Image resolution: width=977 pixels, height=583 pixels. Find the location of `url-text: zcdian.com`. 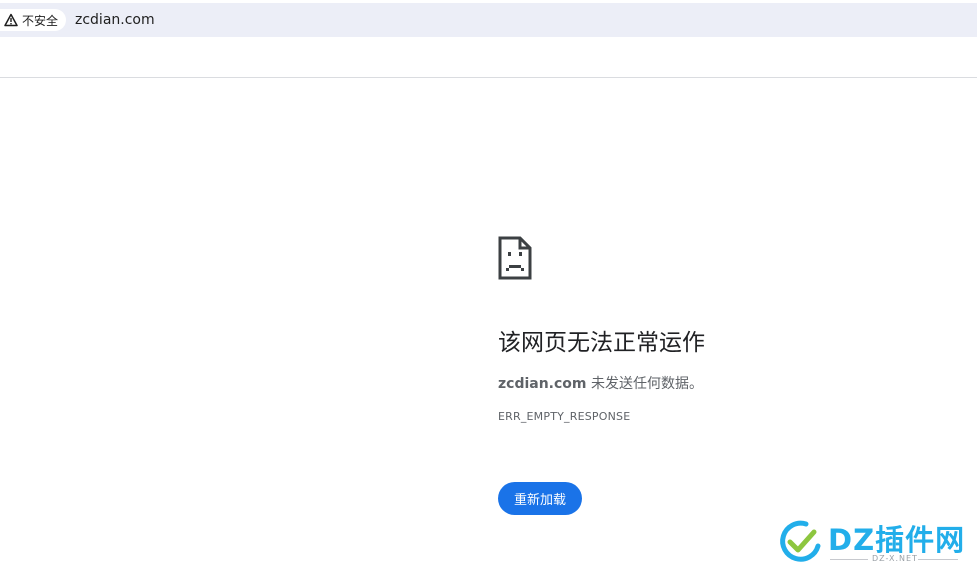

url-text: zcdian.com is located at coordinates (115, 20).